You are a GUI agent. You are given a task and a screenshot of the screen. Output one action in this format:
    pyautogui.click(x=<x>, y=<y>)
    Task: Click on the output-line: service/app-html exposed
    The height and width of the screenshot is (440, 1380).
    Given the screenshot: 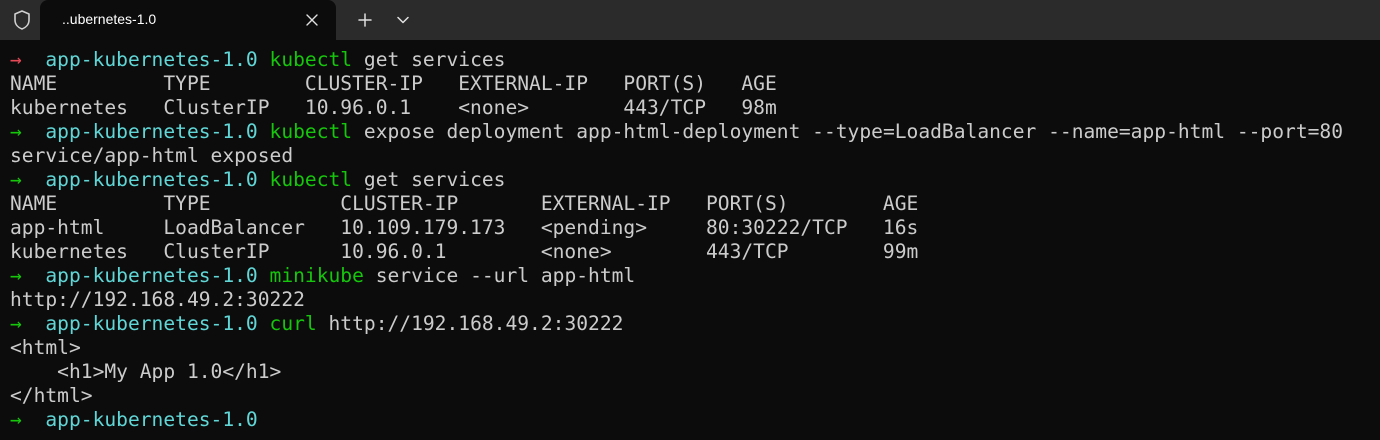 What is the action you would take?
    pyautogui.click(x=693, y=156)
    